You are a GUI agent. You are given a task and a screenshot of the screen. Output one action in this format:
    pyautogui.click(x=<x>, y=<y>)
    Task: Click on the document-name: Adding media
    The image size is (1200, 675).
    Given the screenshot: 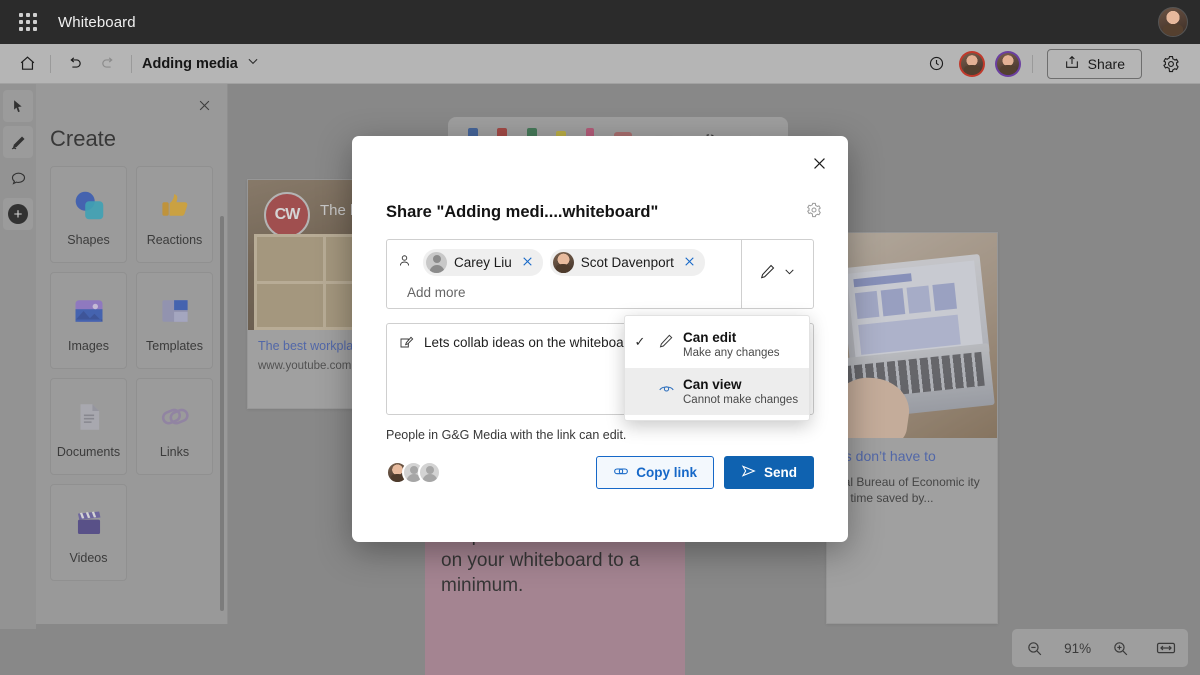 What is the action you would take?
    pyautogui.click(x=190, y=64)
    